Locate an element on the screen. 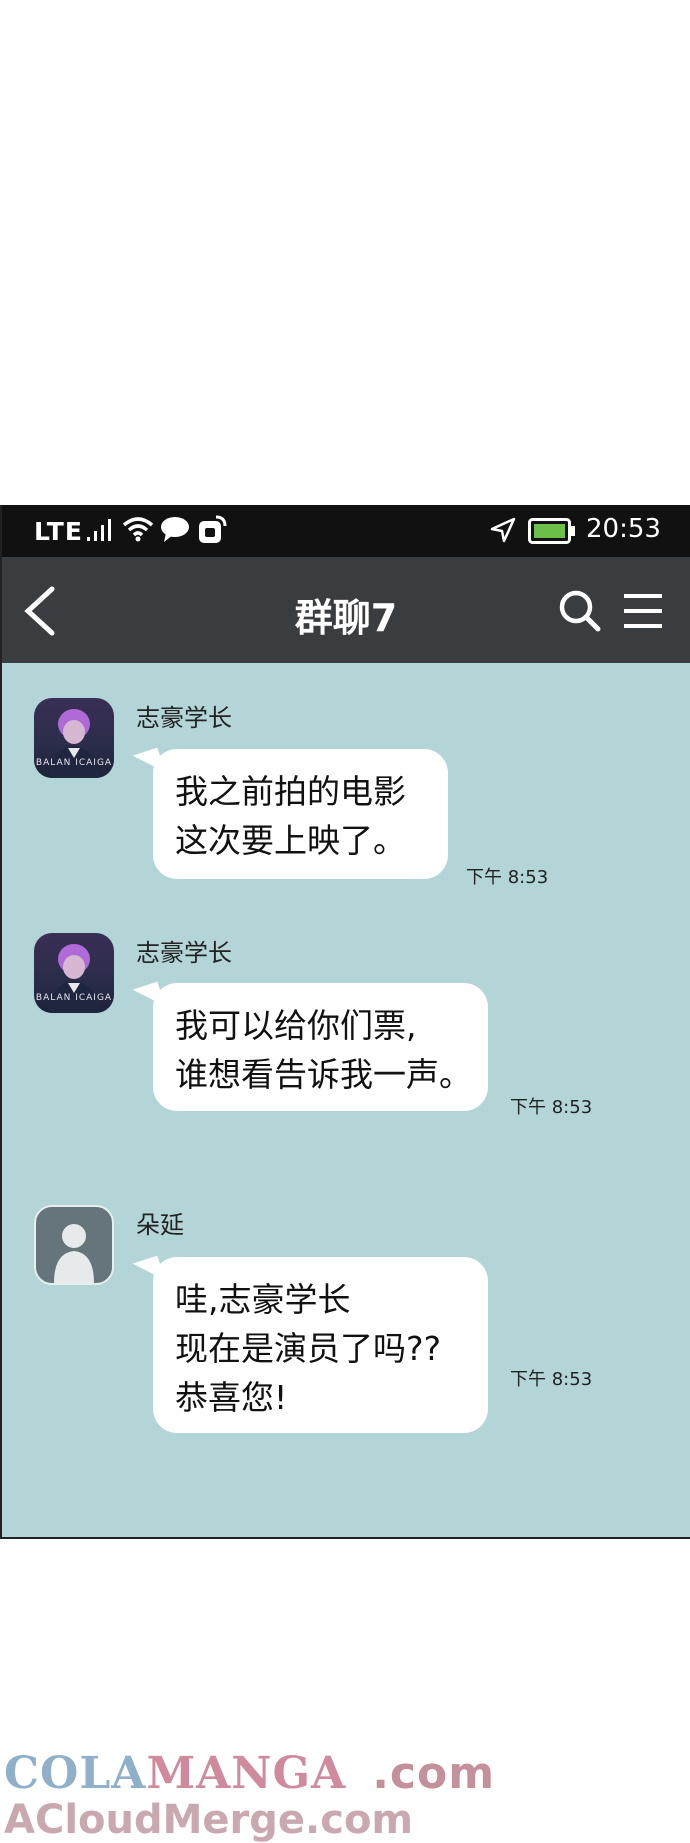  watermark-manga: MANGA is located at coordinates (246, 1773).